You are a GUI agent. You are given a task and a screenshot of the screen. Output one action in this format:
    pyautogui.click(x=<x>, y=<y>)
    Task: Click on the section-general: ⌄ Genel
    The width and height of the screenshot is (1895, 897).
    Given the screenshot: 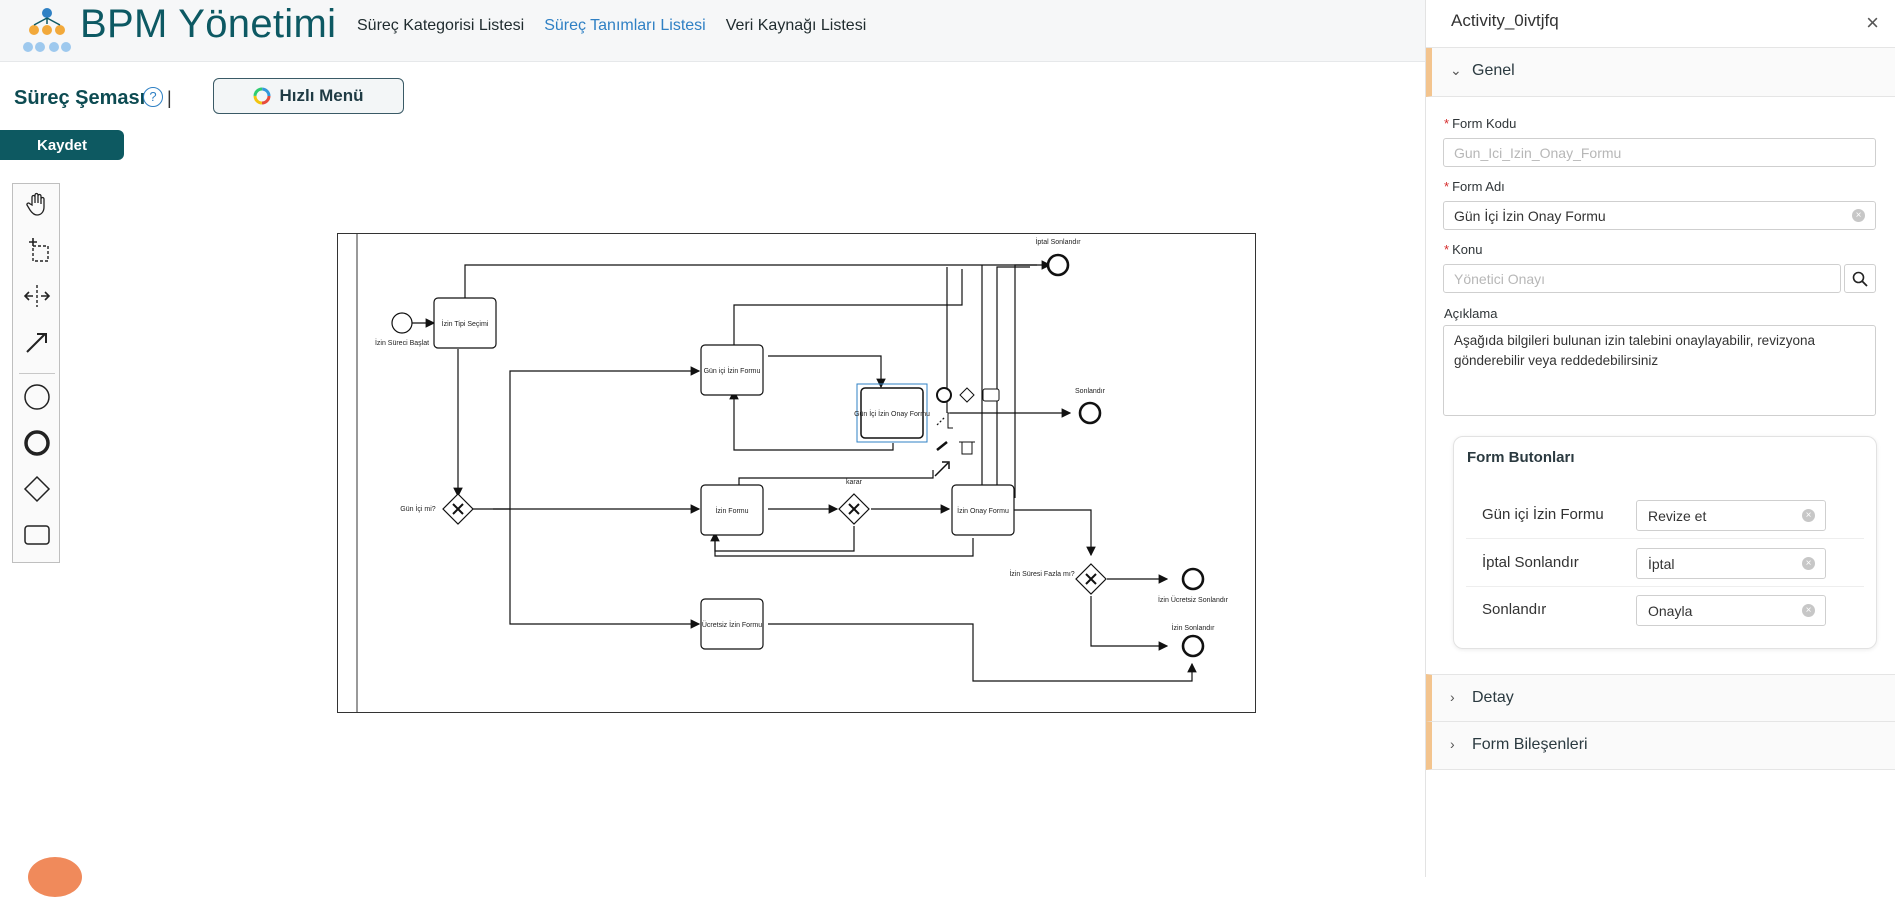 What is the action you would take?
    pyautogui.click(x=1660, y=72)
    